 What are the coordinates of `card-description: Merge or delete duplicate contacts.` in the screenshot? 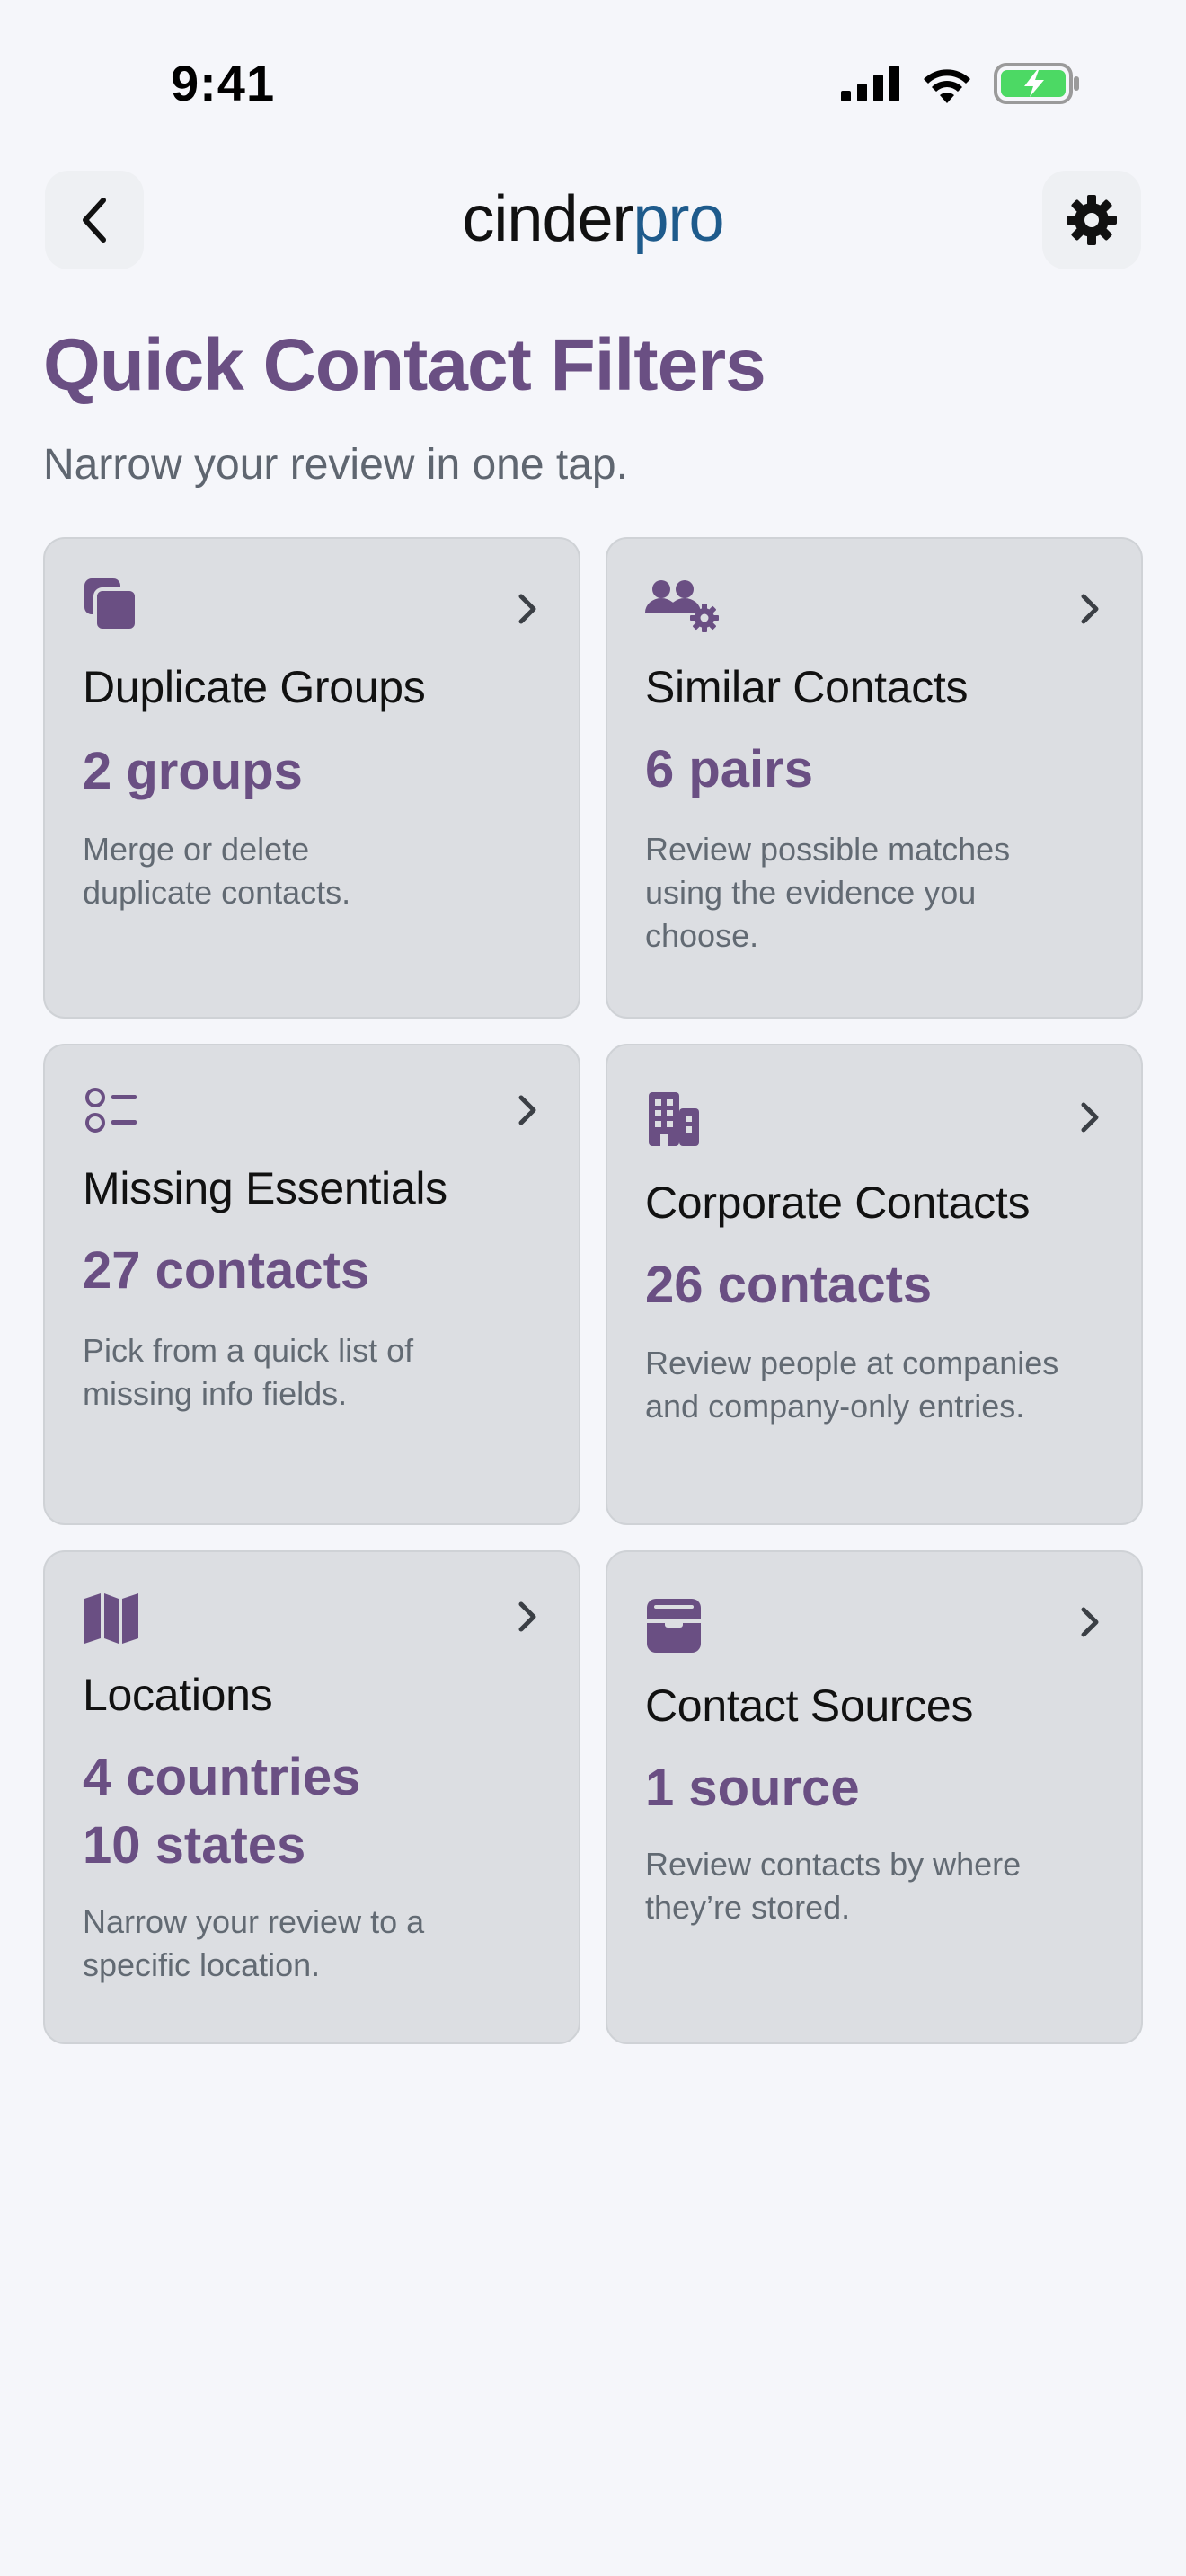 It's located at (217, 871).